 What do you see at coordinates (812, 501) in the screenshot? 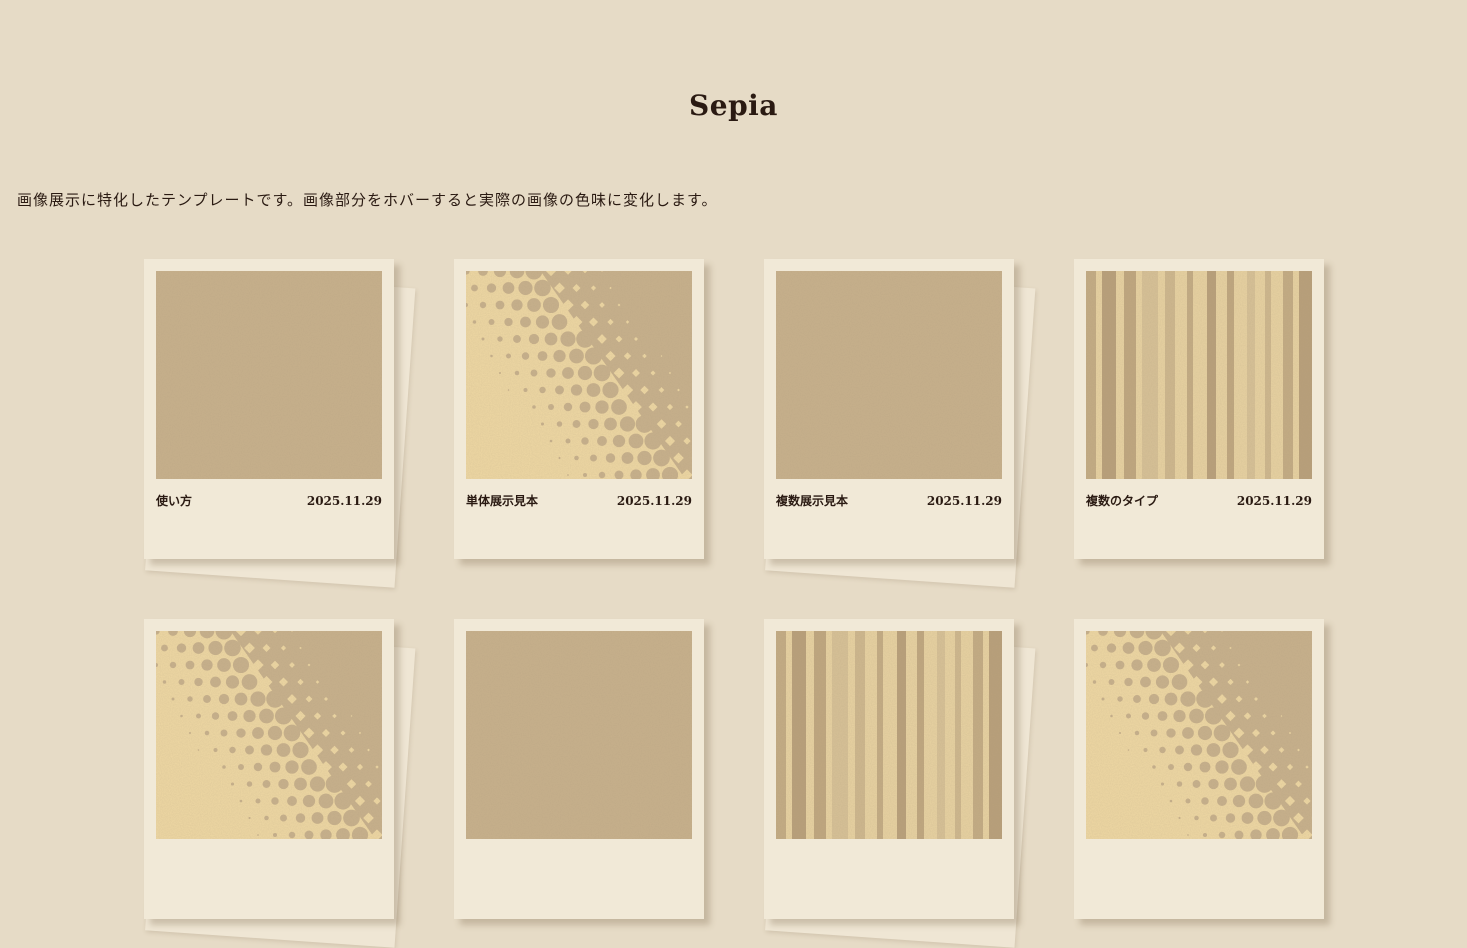
I see `post-title: 複数展示見本` at bounding box center [812, 501].